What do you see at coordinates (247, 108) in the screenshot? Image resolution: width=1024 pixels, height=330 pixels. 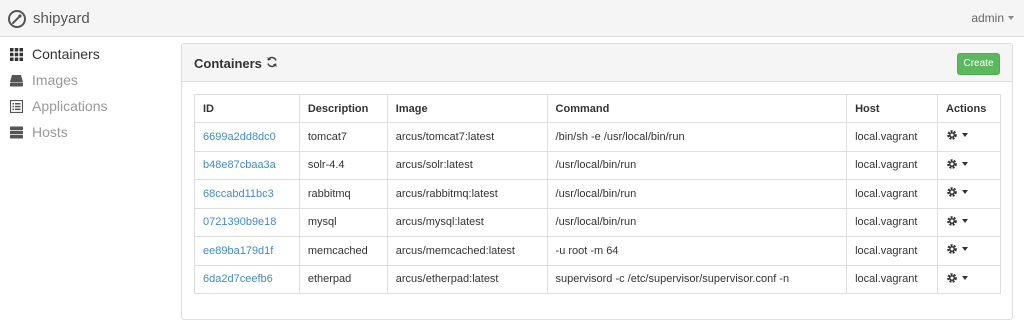 I see `column-header-id: ID` at bounding box center [247, 108].